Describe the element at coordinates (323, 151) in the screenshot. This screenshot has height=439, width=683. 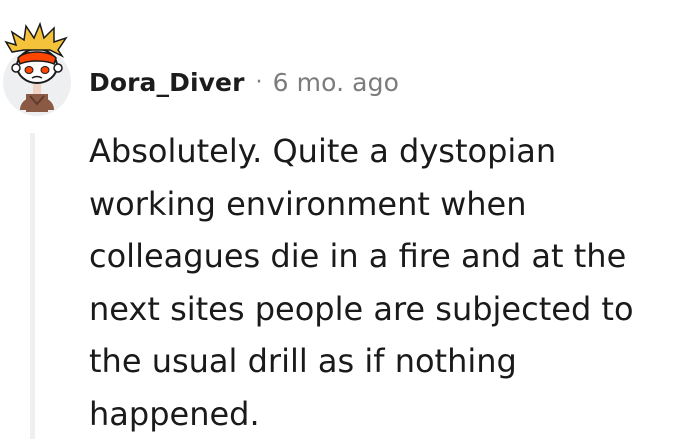
I see `comment-body-line: Absolutely. Quite a dystopian` at that location.